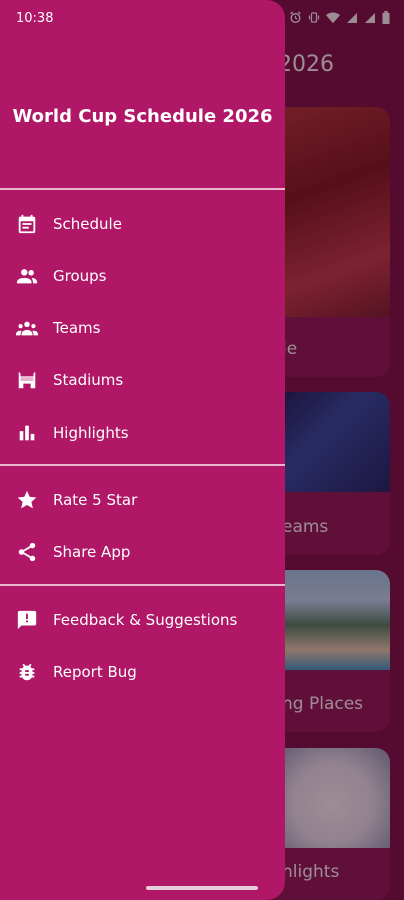 The height and width of the screenshot is (900, 404). Describe the element at coordinates (77, 328) in the screenshot. I see `menu-label: Teams` at that location.